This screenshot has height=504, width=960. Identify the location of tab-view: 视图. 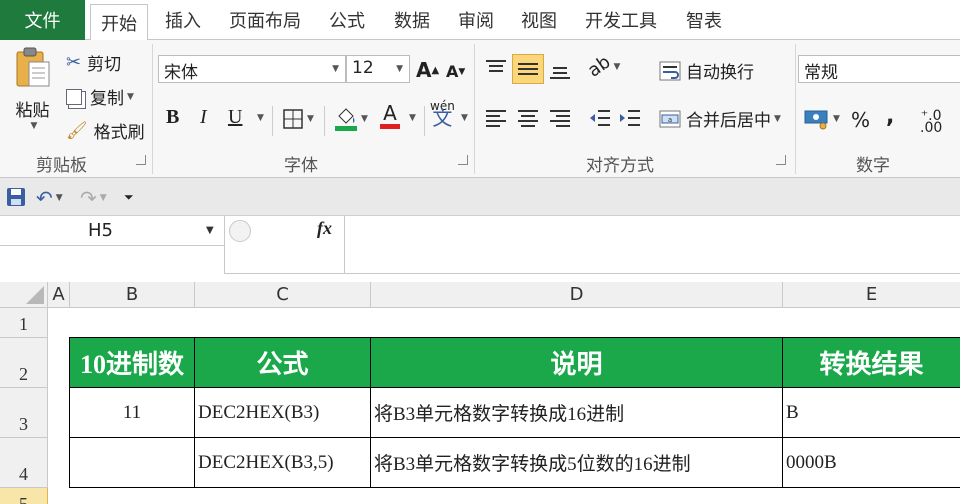
(539, 20).